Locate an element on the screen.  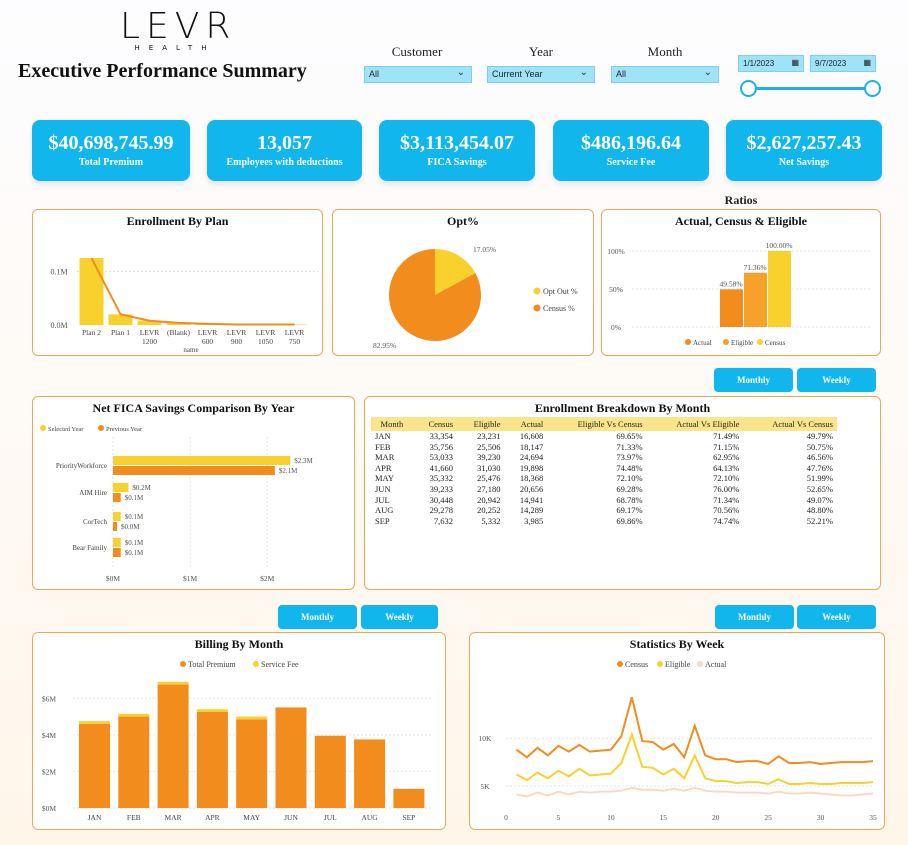
table-cell: 51.99% is located at coordinates (819, 478).